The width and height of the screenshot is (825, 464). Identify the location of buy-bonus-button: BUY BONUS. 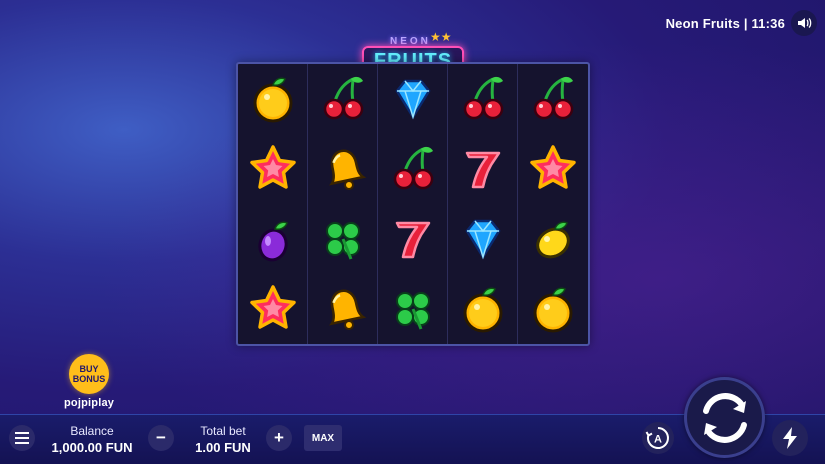
(89, 374).